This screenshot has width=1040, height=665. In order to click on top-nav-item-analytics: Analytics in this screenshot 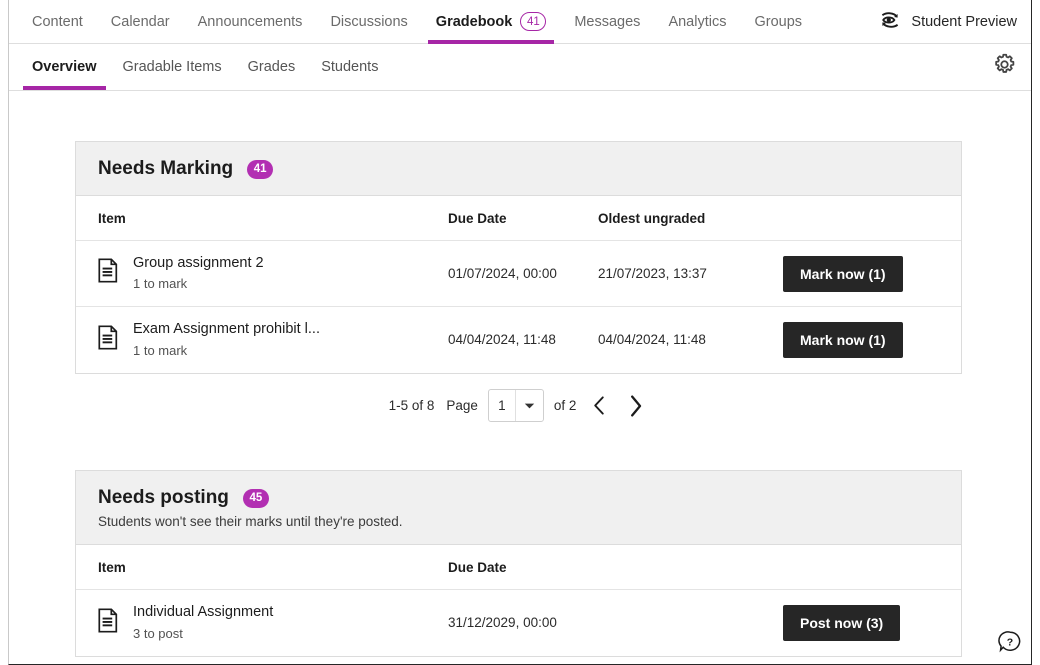, I will do `click(697, 21)`.